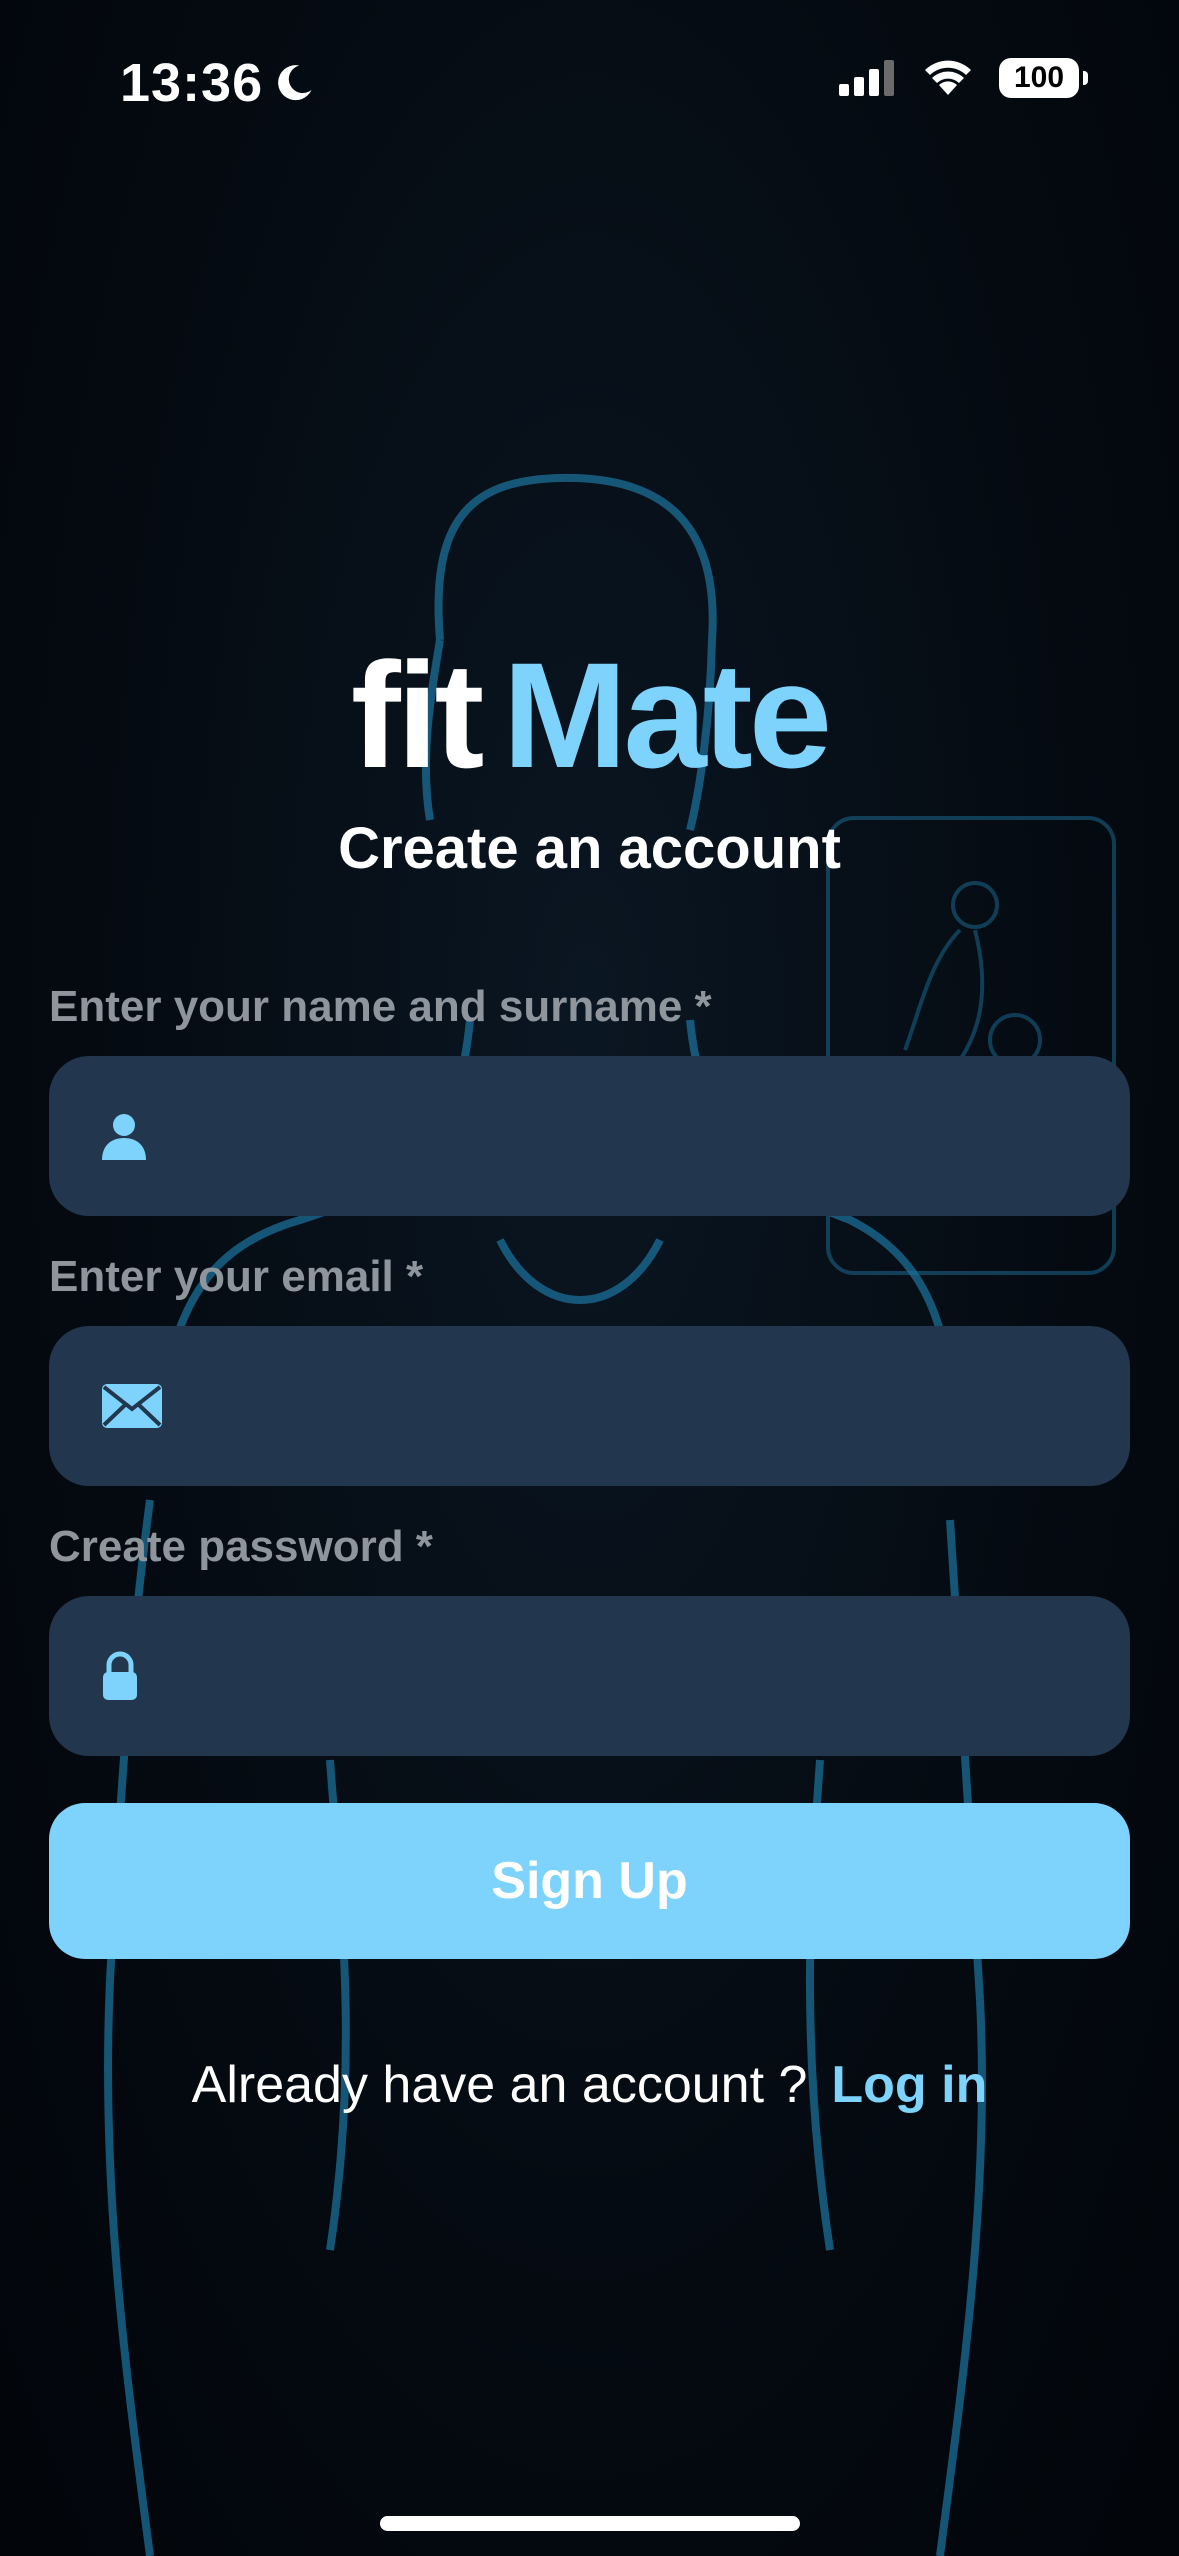 The height and width of the screenshot is (2556, 1179). I want to click on password-field, so click(589, 1676).